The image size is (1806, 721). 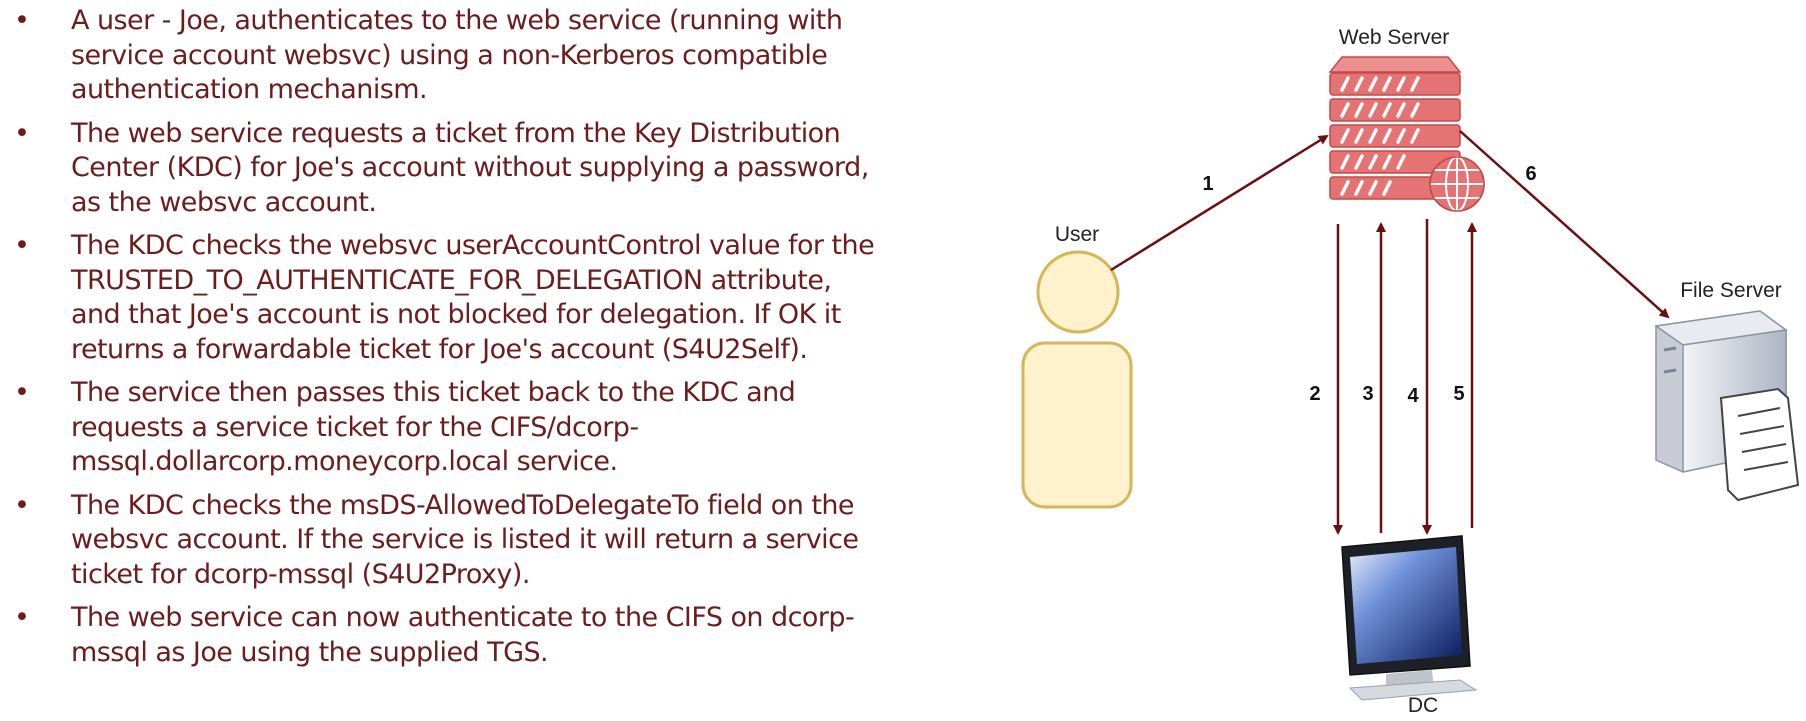 What do you see at coordinates (1423, 705) in the screenshot?
I see `dc-label: DC` at bounding box center [1423, 705].